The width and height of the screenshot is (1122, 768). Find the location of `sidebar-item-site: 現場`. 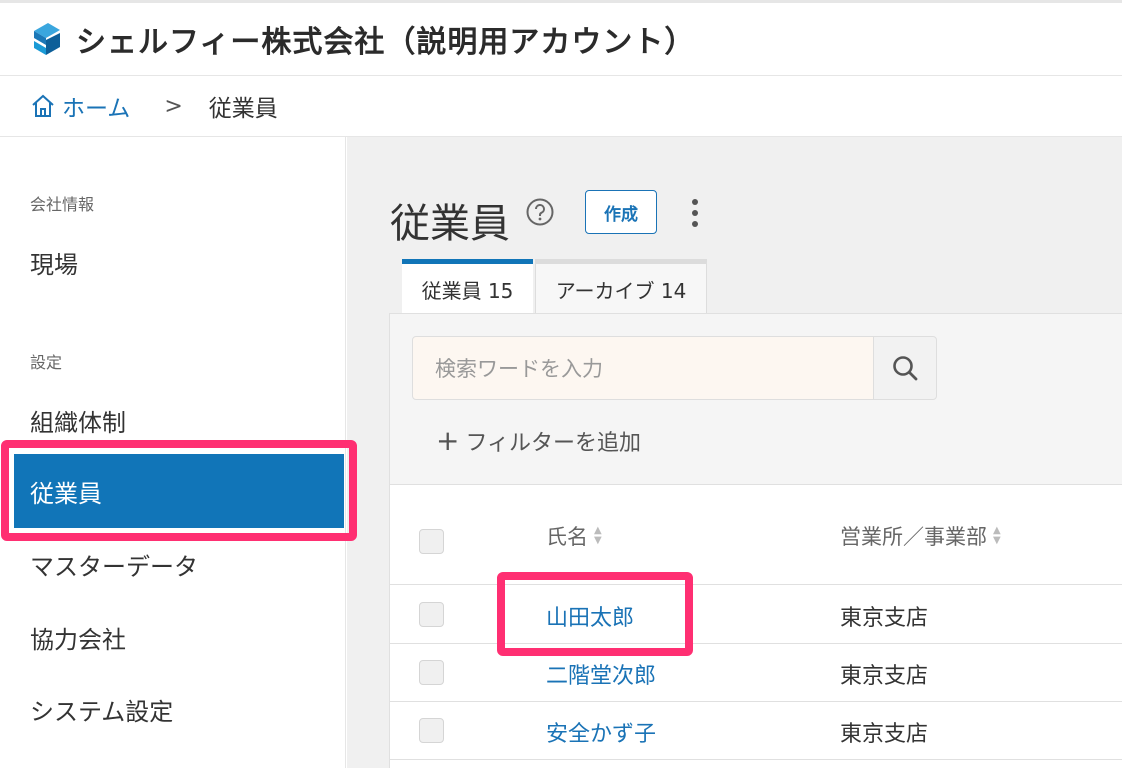

sidebar-item-site: 現場 is located at coordinates (54, 262).